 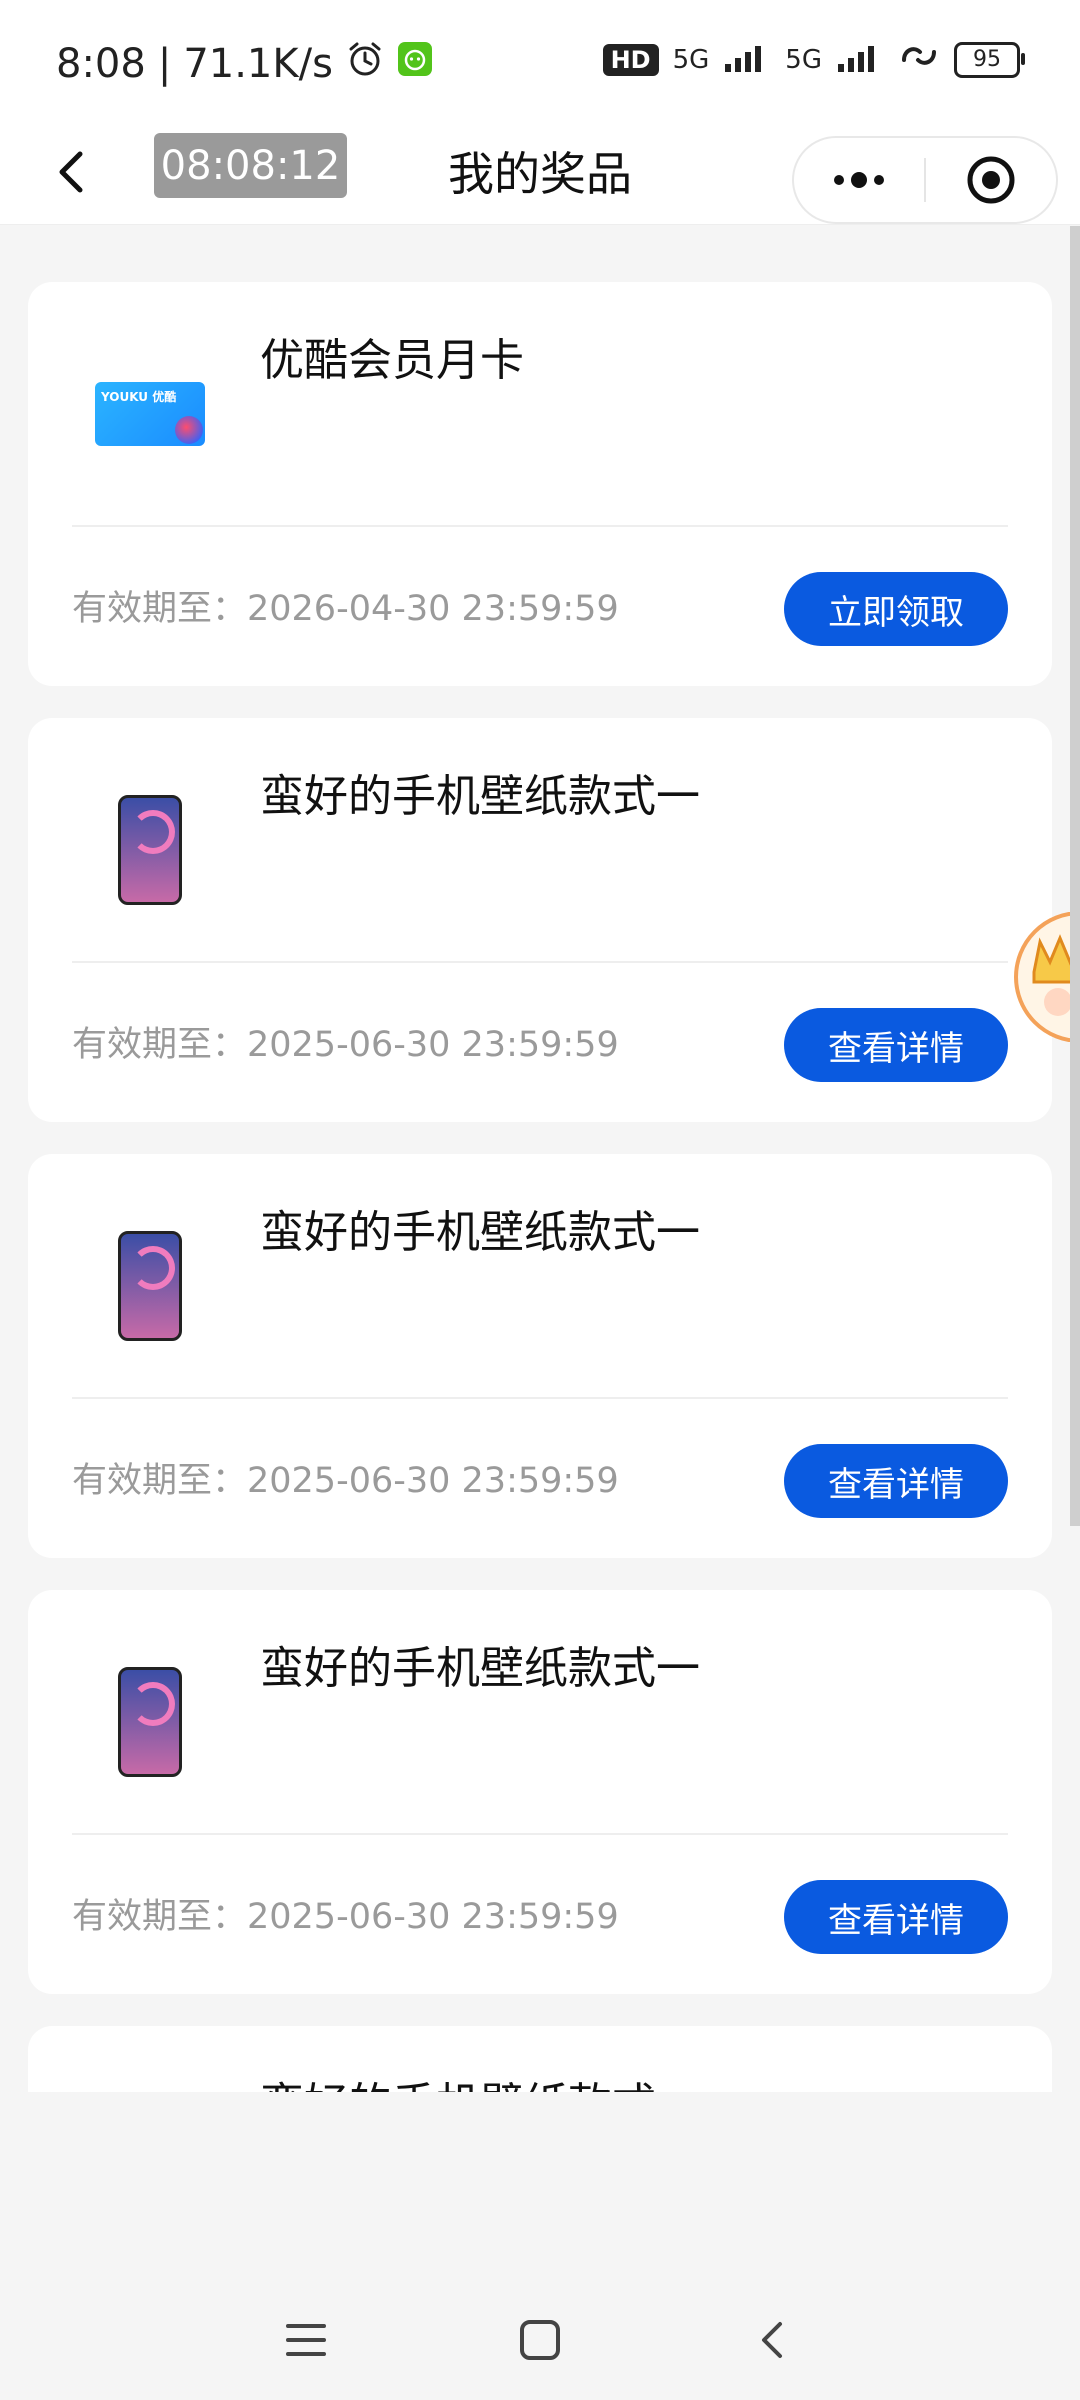 I want to click on prize-image: YOUKU 优酷, so click(x=150, y=414).